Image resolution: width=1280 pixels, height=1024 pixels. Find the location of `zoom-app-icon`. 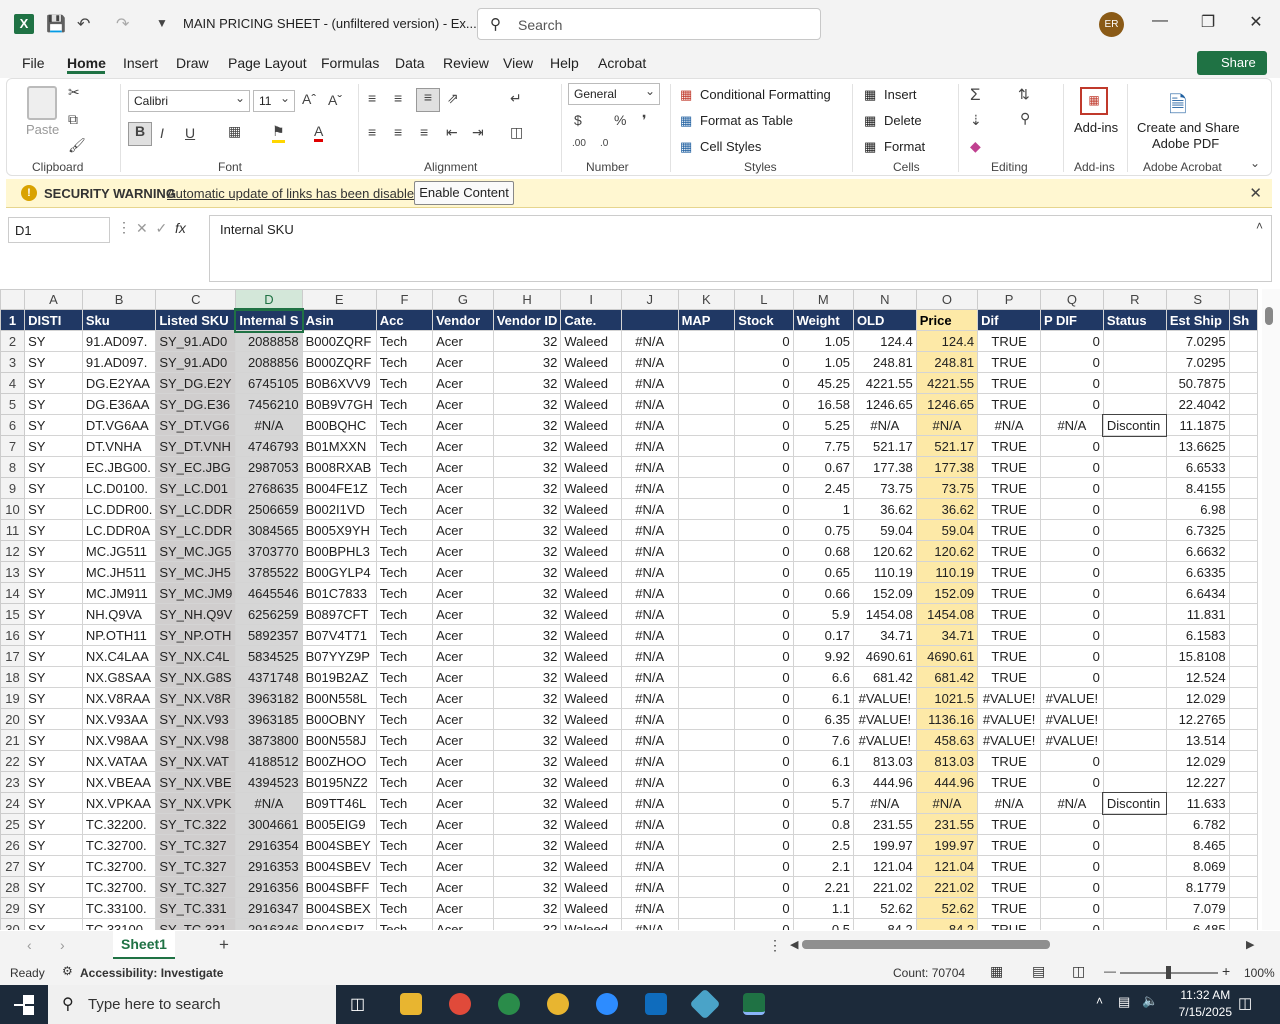

zoom-app-icon is located at coordinates (607, 1004).